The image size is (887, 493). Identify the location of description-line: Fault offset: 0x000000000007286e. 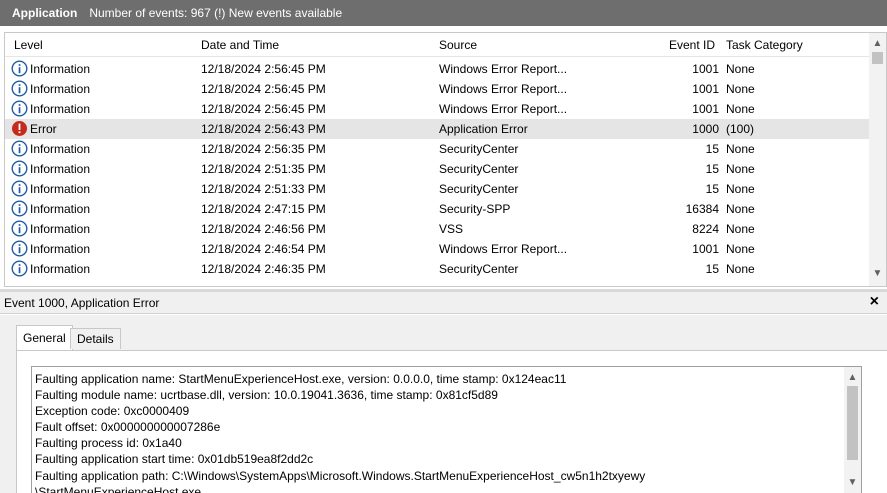
(128, 427).